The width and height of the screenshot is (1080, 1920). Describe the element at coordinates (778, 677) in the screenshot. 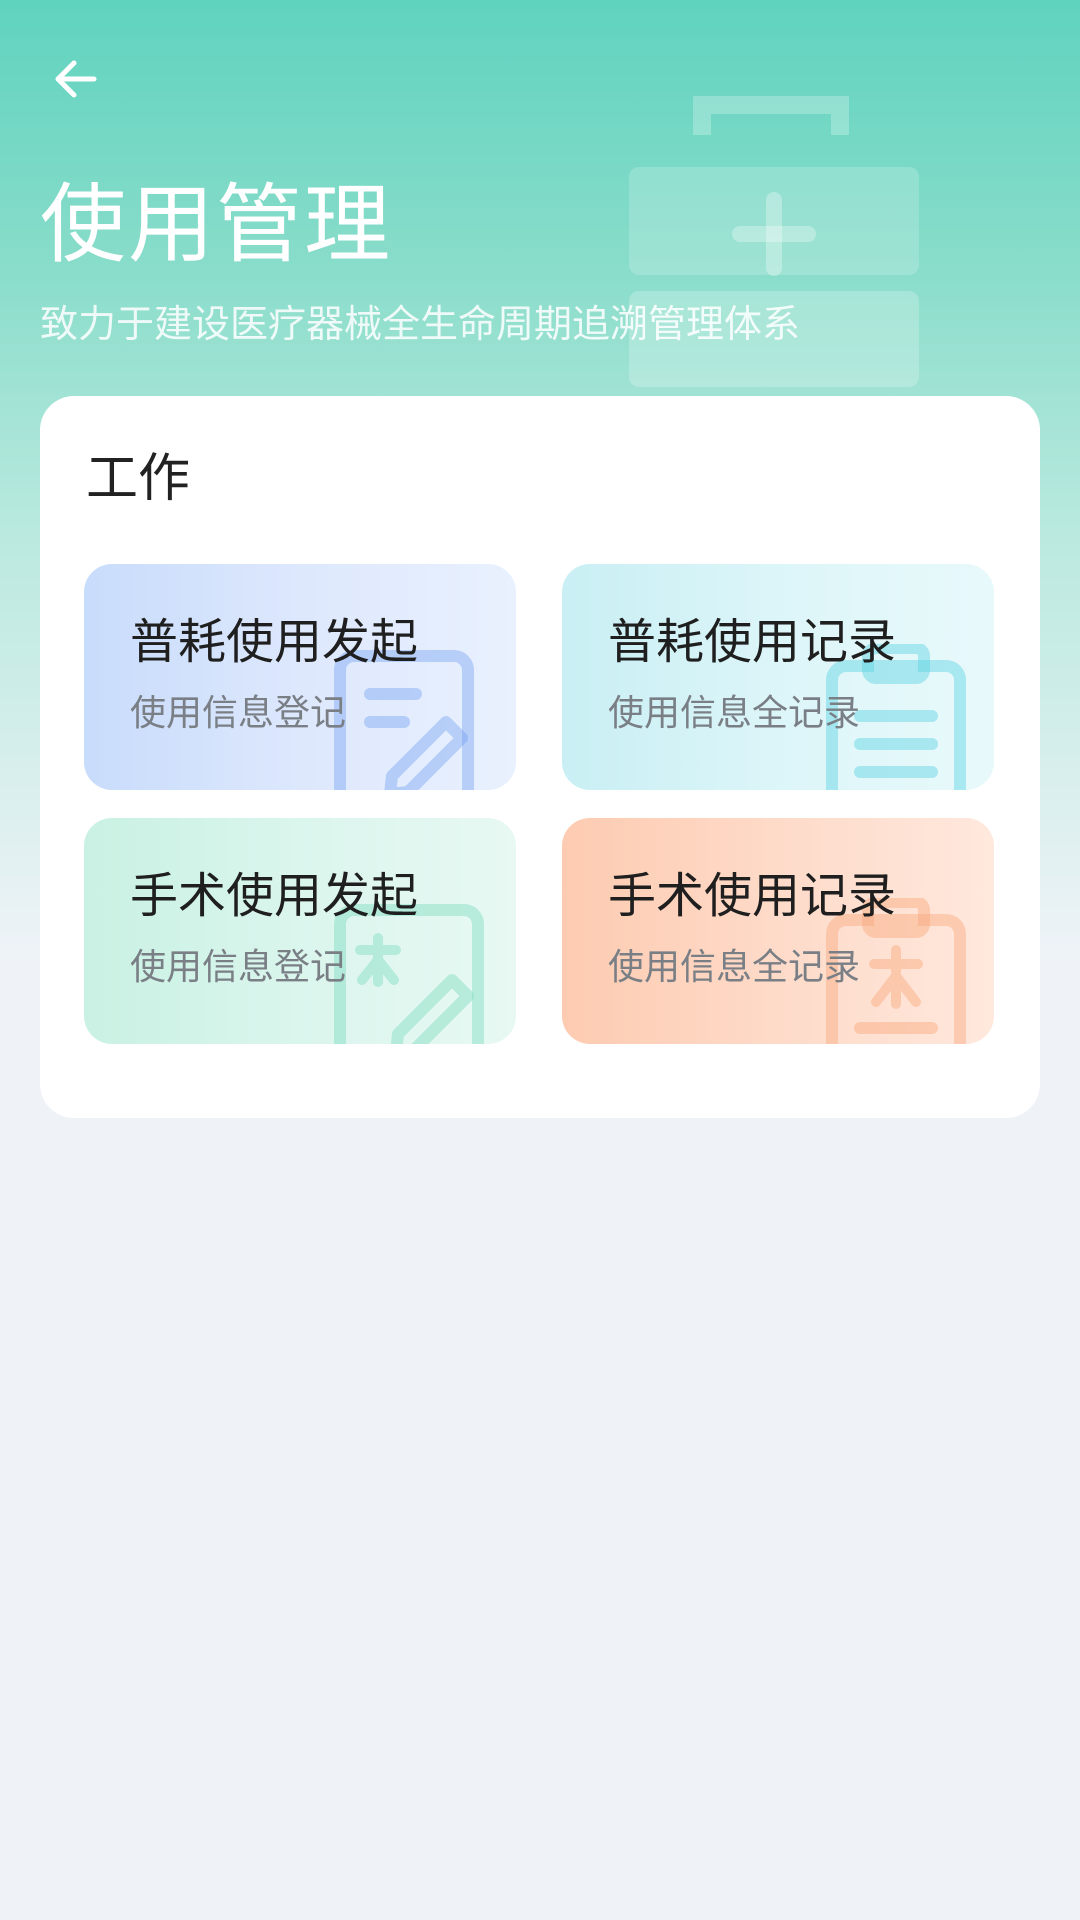

I see `tile-general-usage-records: 普耗使用记录 使用信息全记录` at that location.